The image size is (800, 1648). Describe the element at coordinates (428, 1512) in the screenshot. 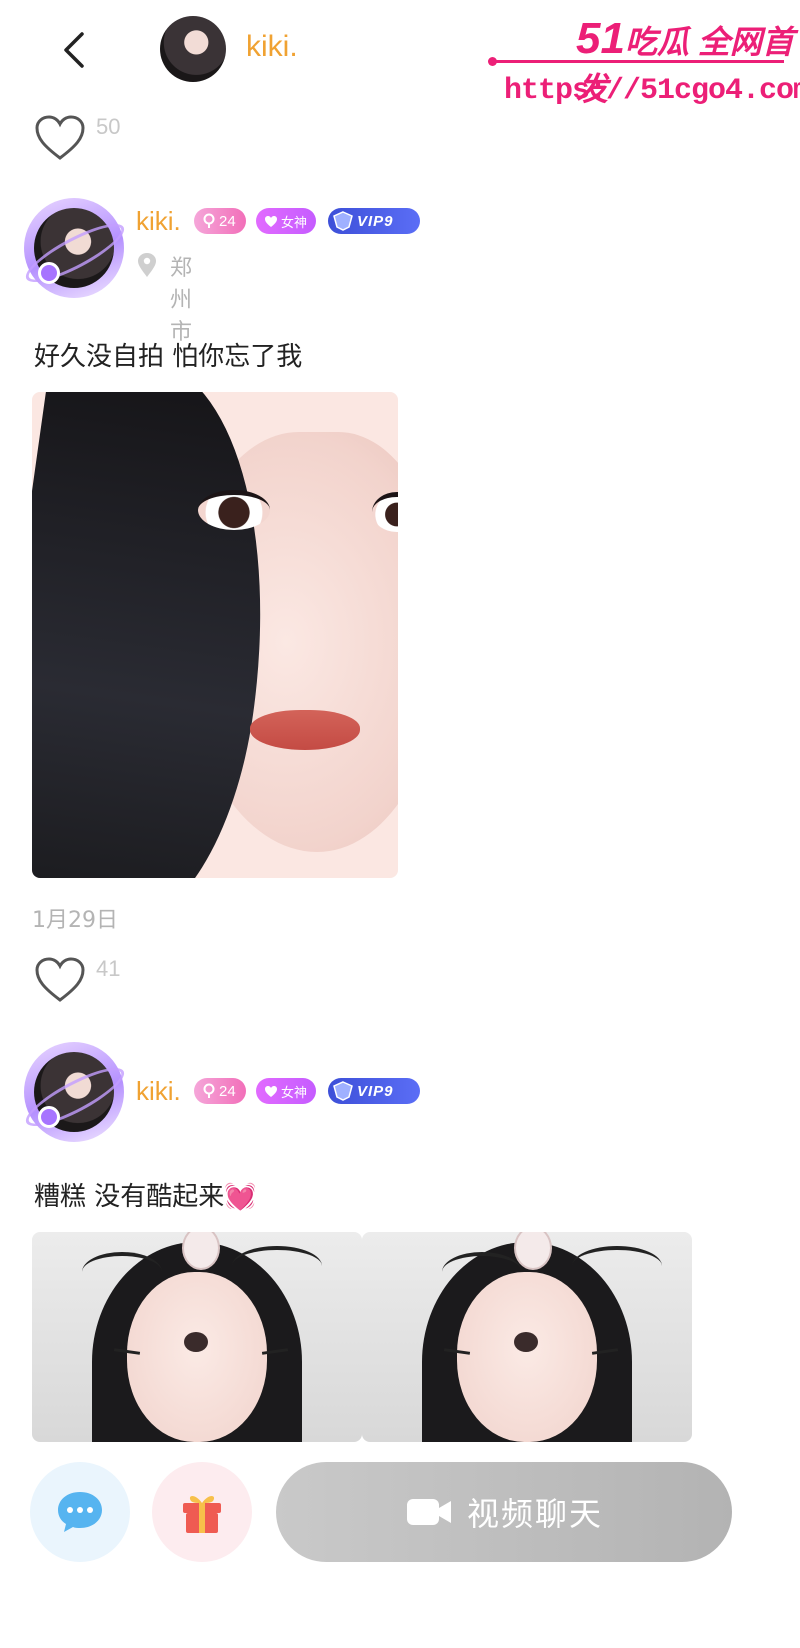

I see `video-camera-icon` at that location.